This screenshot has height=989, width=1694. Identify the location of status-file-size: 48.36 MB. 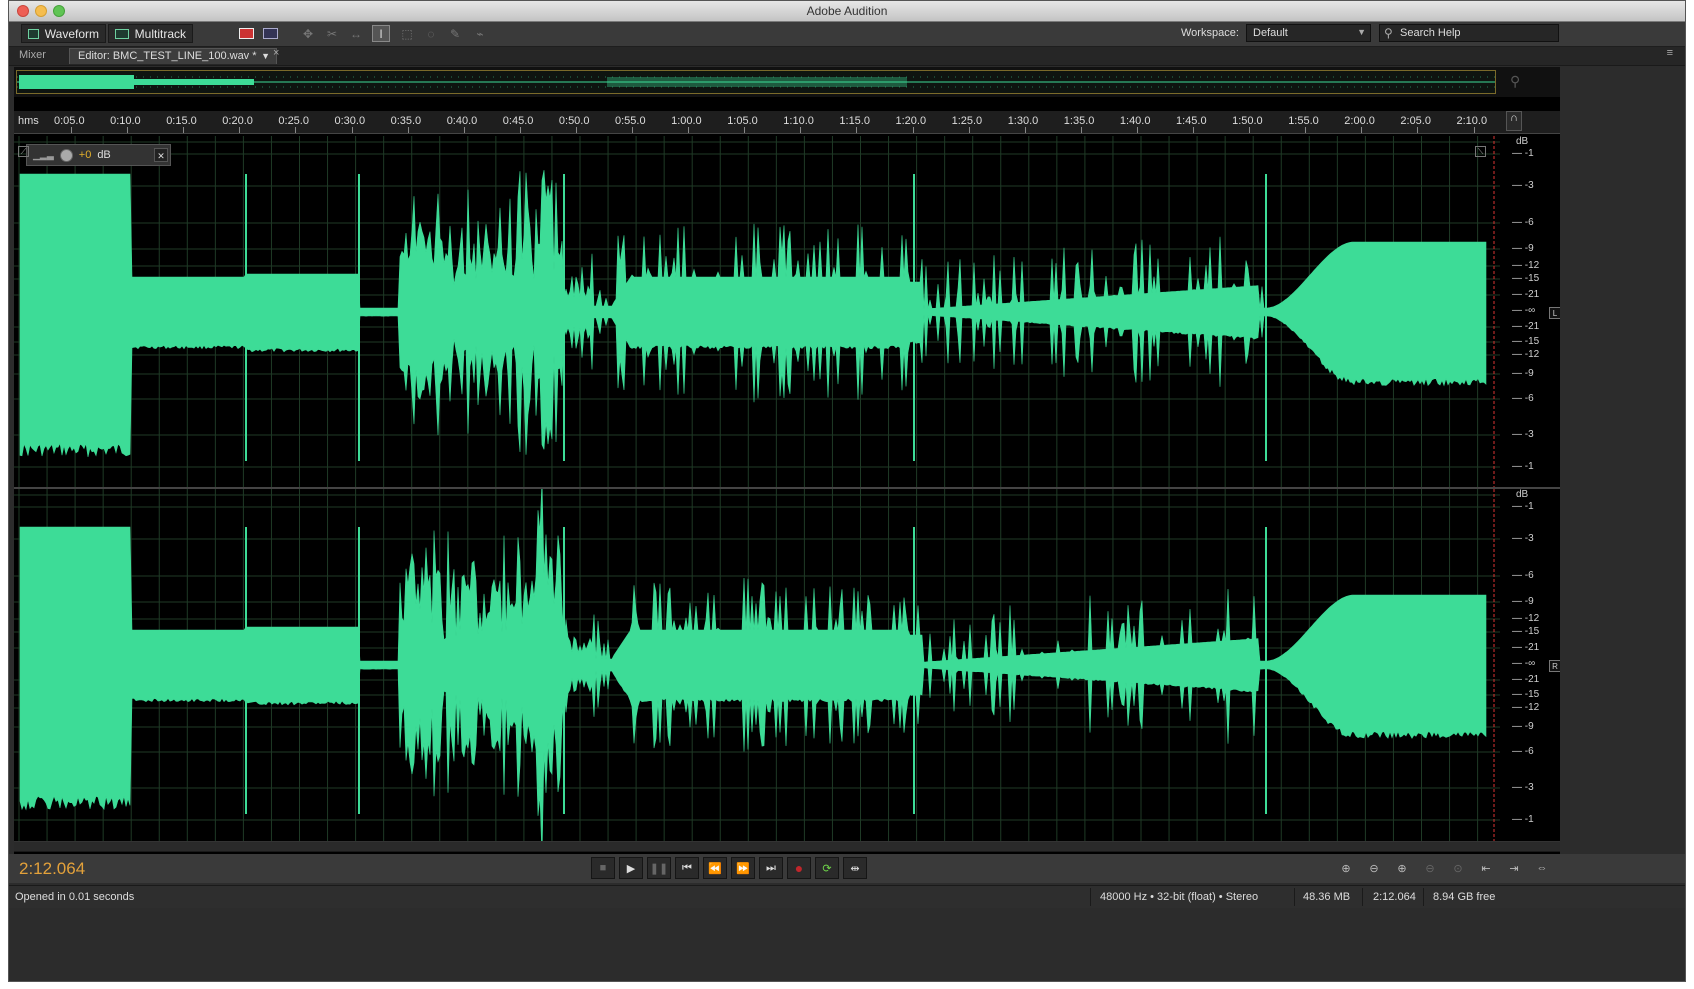
(1327, 897).